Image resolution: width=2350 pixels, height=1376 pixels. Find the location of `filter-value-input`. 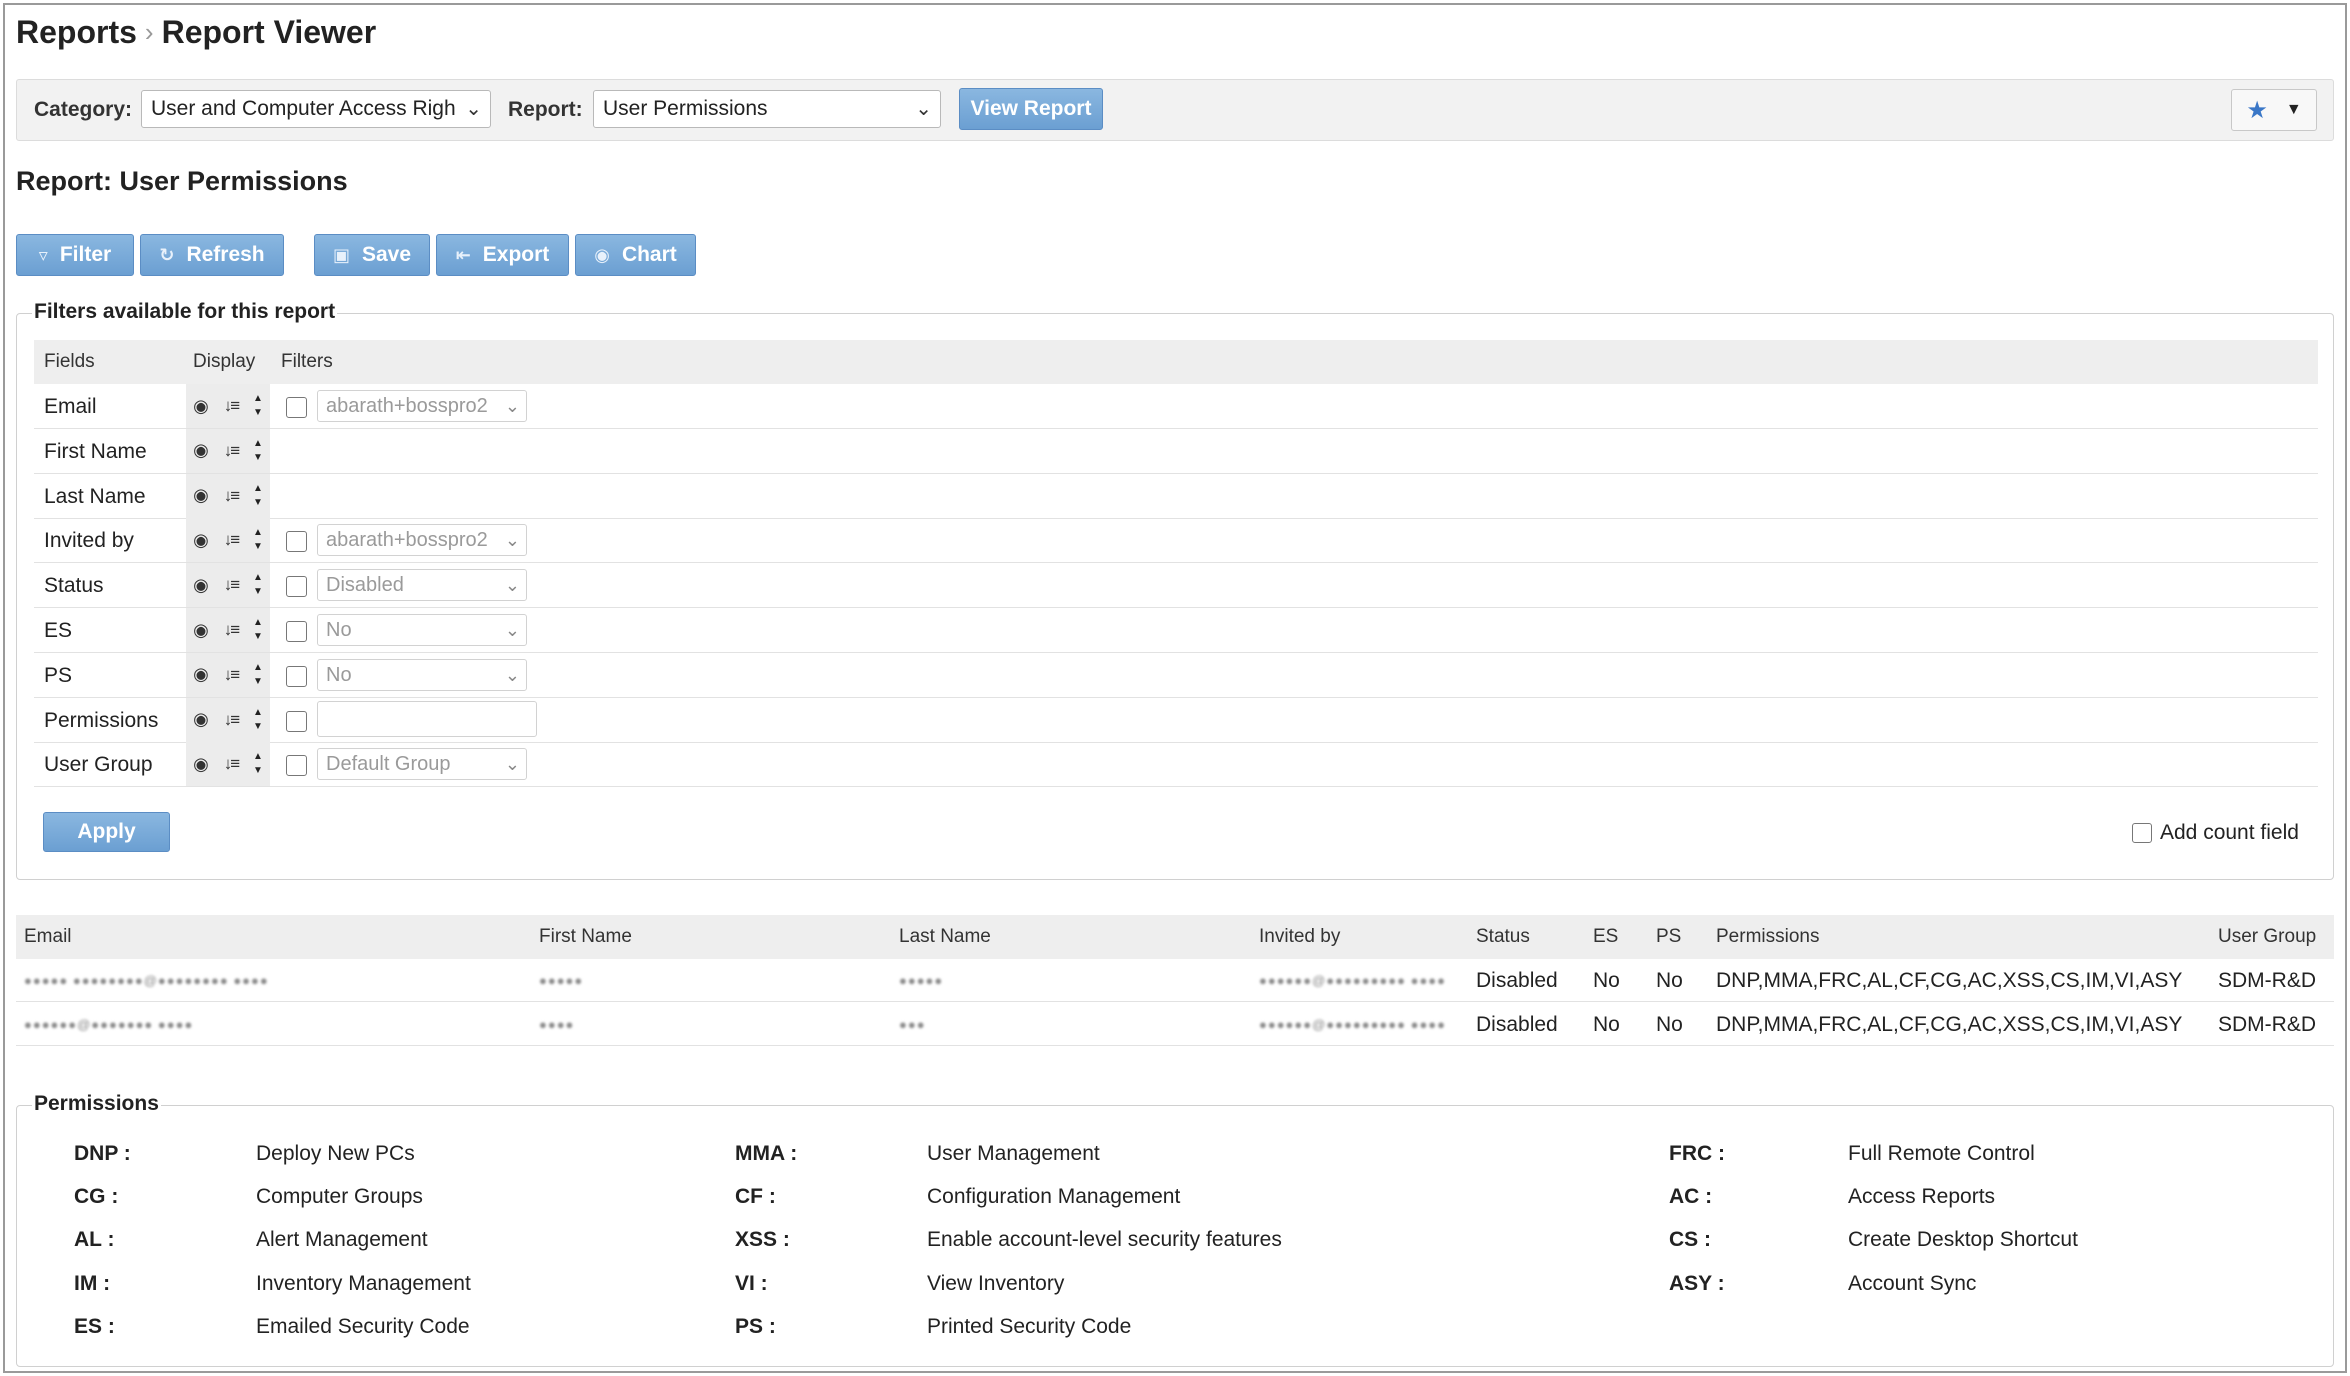

filter-value-input is located at coordinates (427, 718).